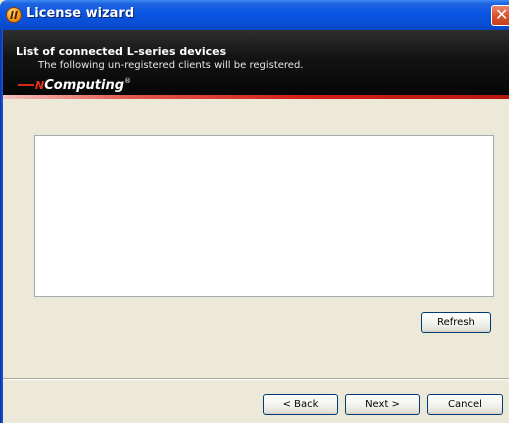  What do you see at coordinates (456, 322) in the screenshot?
I see `refresh-button: Refresh` at bounding box center [456, 322].